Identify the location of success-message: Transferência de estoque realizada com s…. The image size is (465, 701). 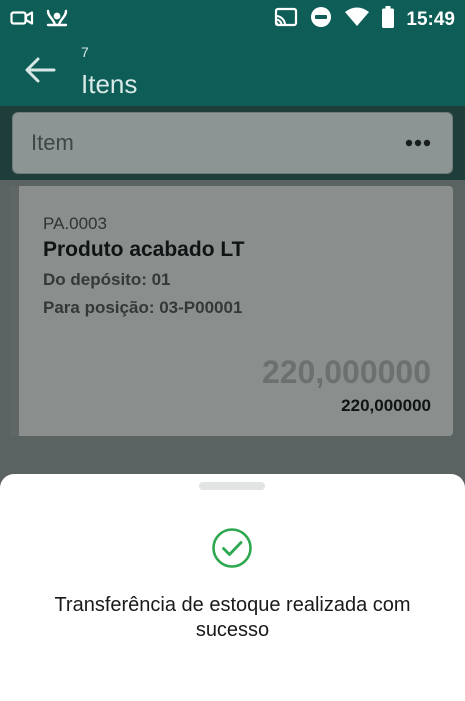
(232, 617).